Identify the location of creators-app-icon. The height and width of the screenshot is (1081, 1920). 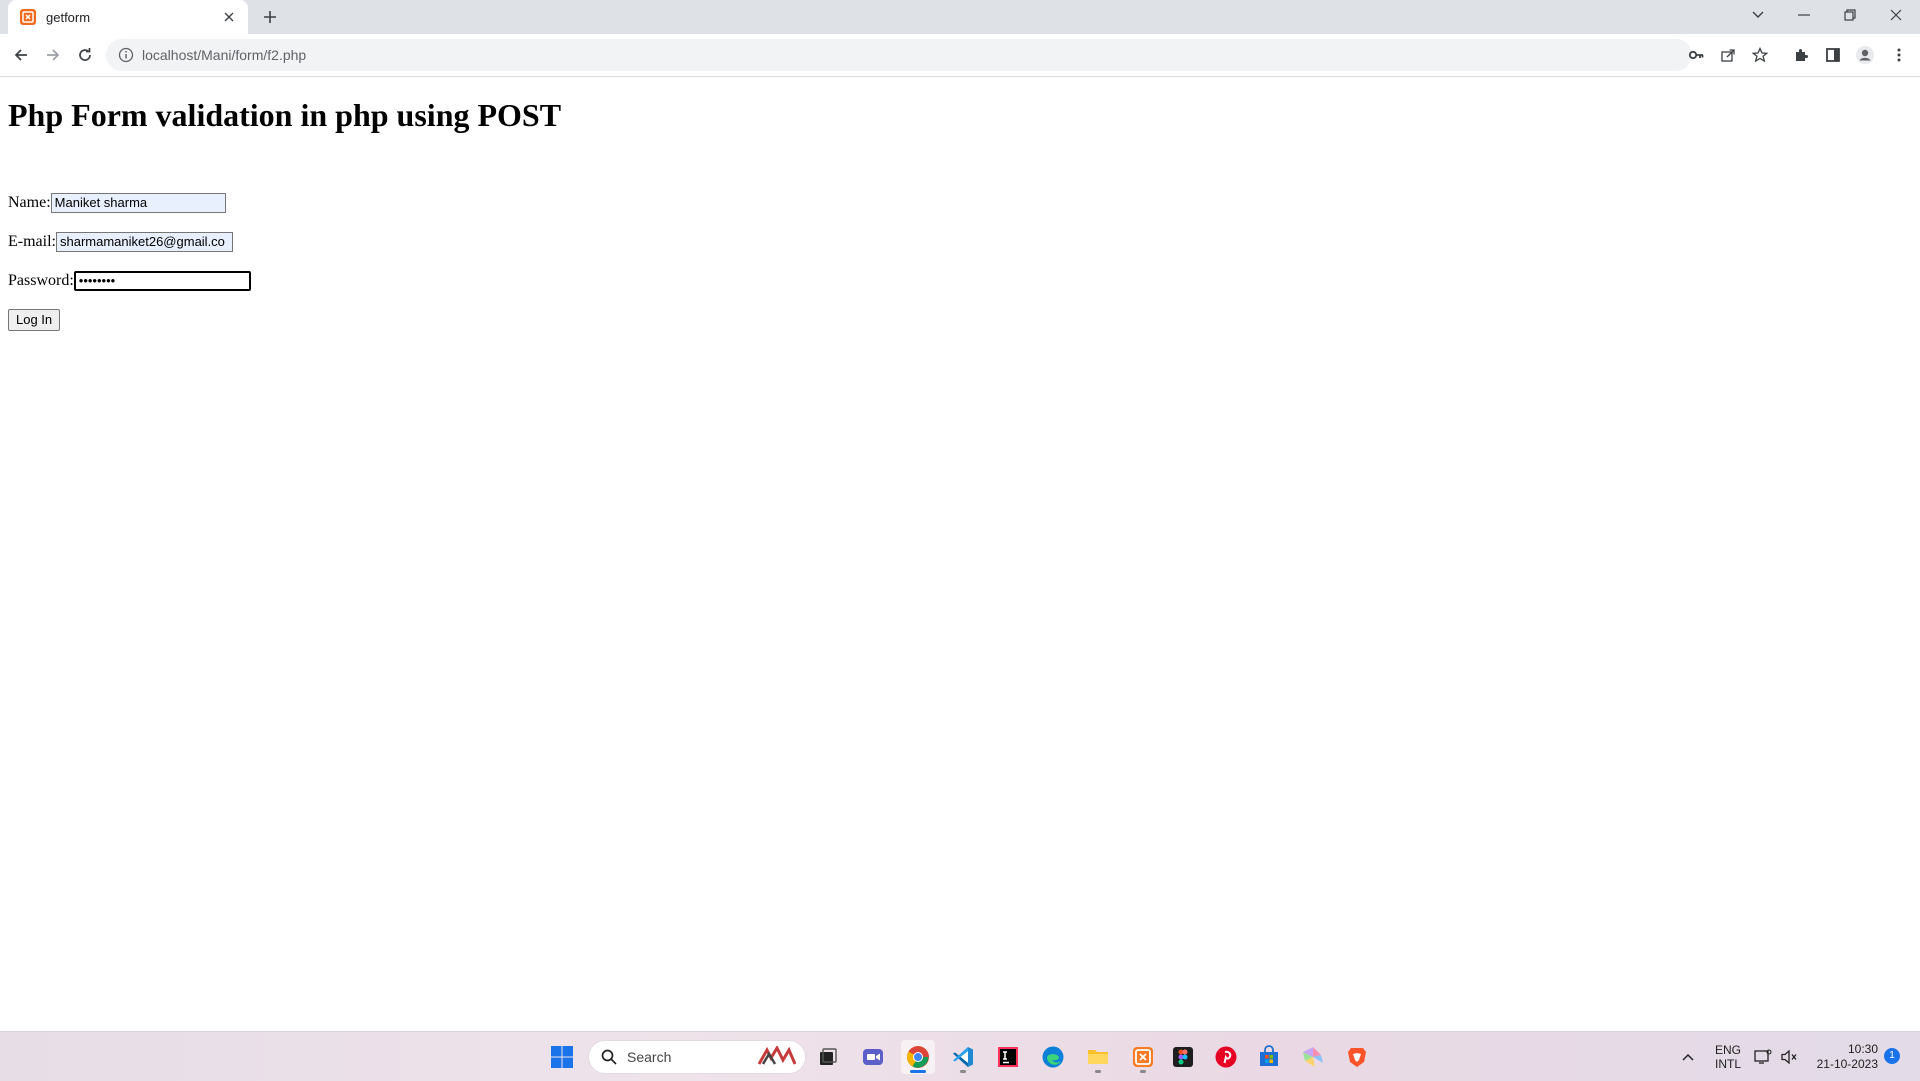
(777, 1055).